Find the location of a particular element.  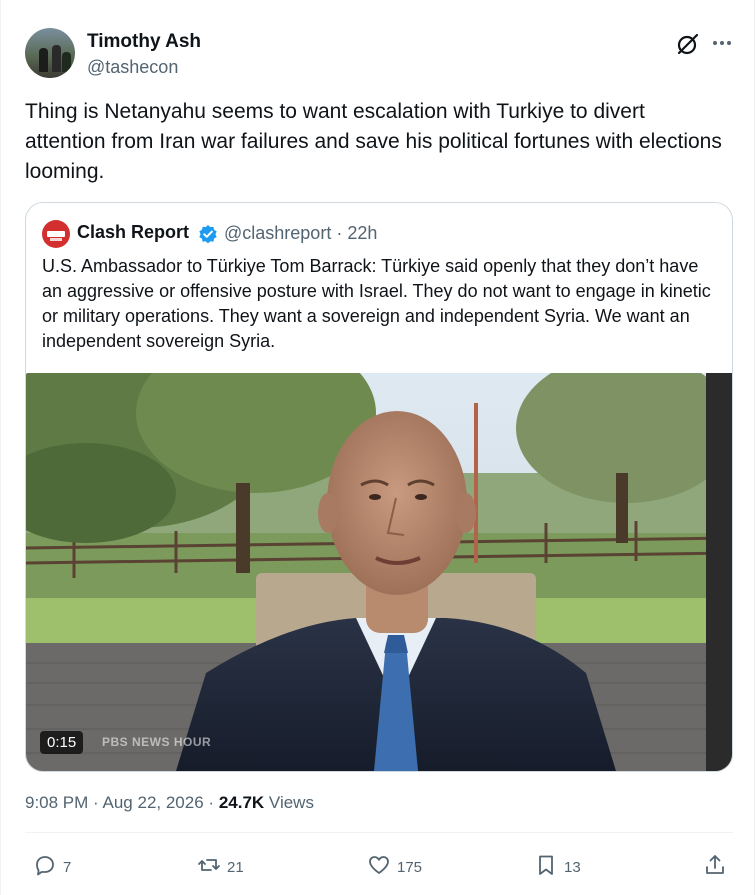

tweet-timestamp: 9:08 PM · Aug 22, 2026 · 24.7K Views is located at coordinates (169, 803).